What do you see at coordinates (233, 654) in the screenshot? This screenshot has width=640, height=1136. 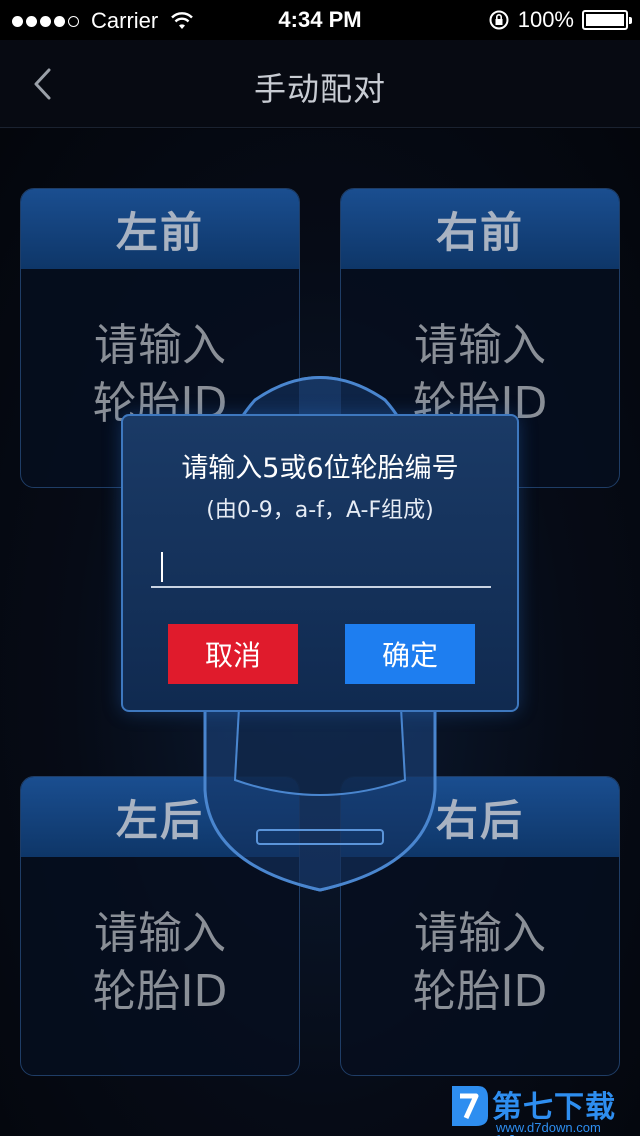 I see `cancel-button: 取消` at bounding box center [233, 654].